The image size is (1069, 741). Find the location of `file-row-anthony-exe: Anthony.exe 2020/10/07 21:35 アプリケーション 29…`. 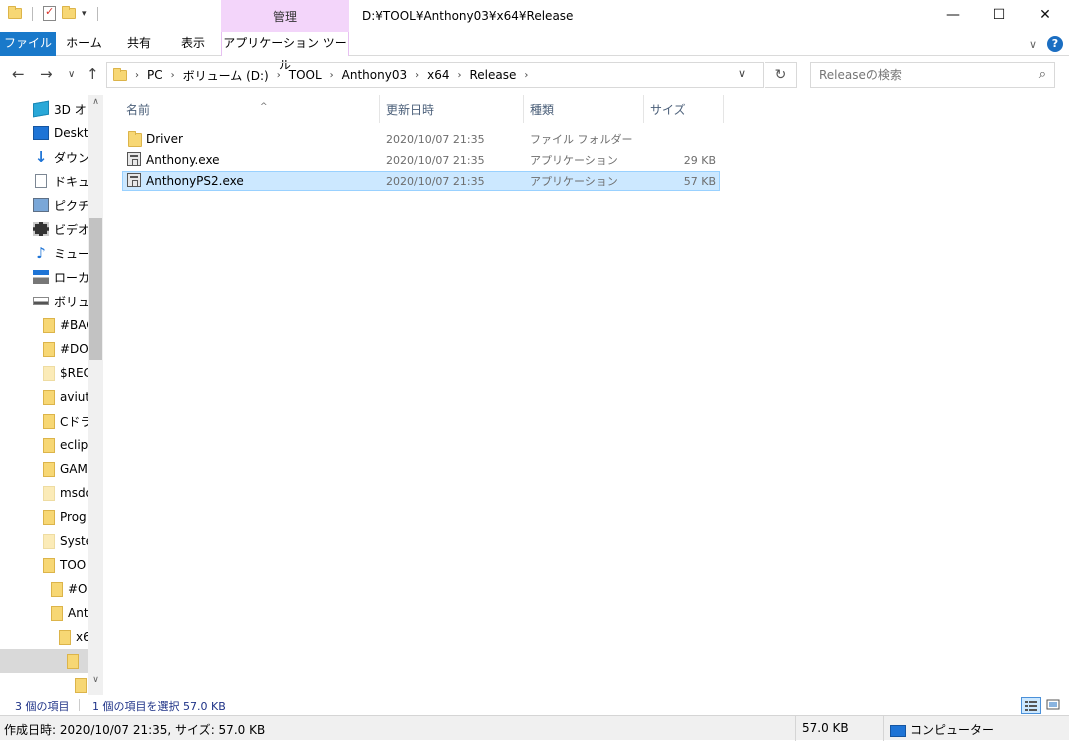

file-row-anthony-exe: Anthony.exe 2020/10/07 21:35 アプリケーション 29… is located at coordinates (421, 160).